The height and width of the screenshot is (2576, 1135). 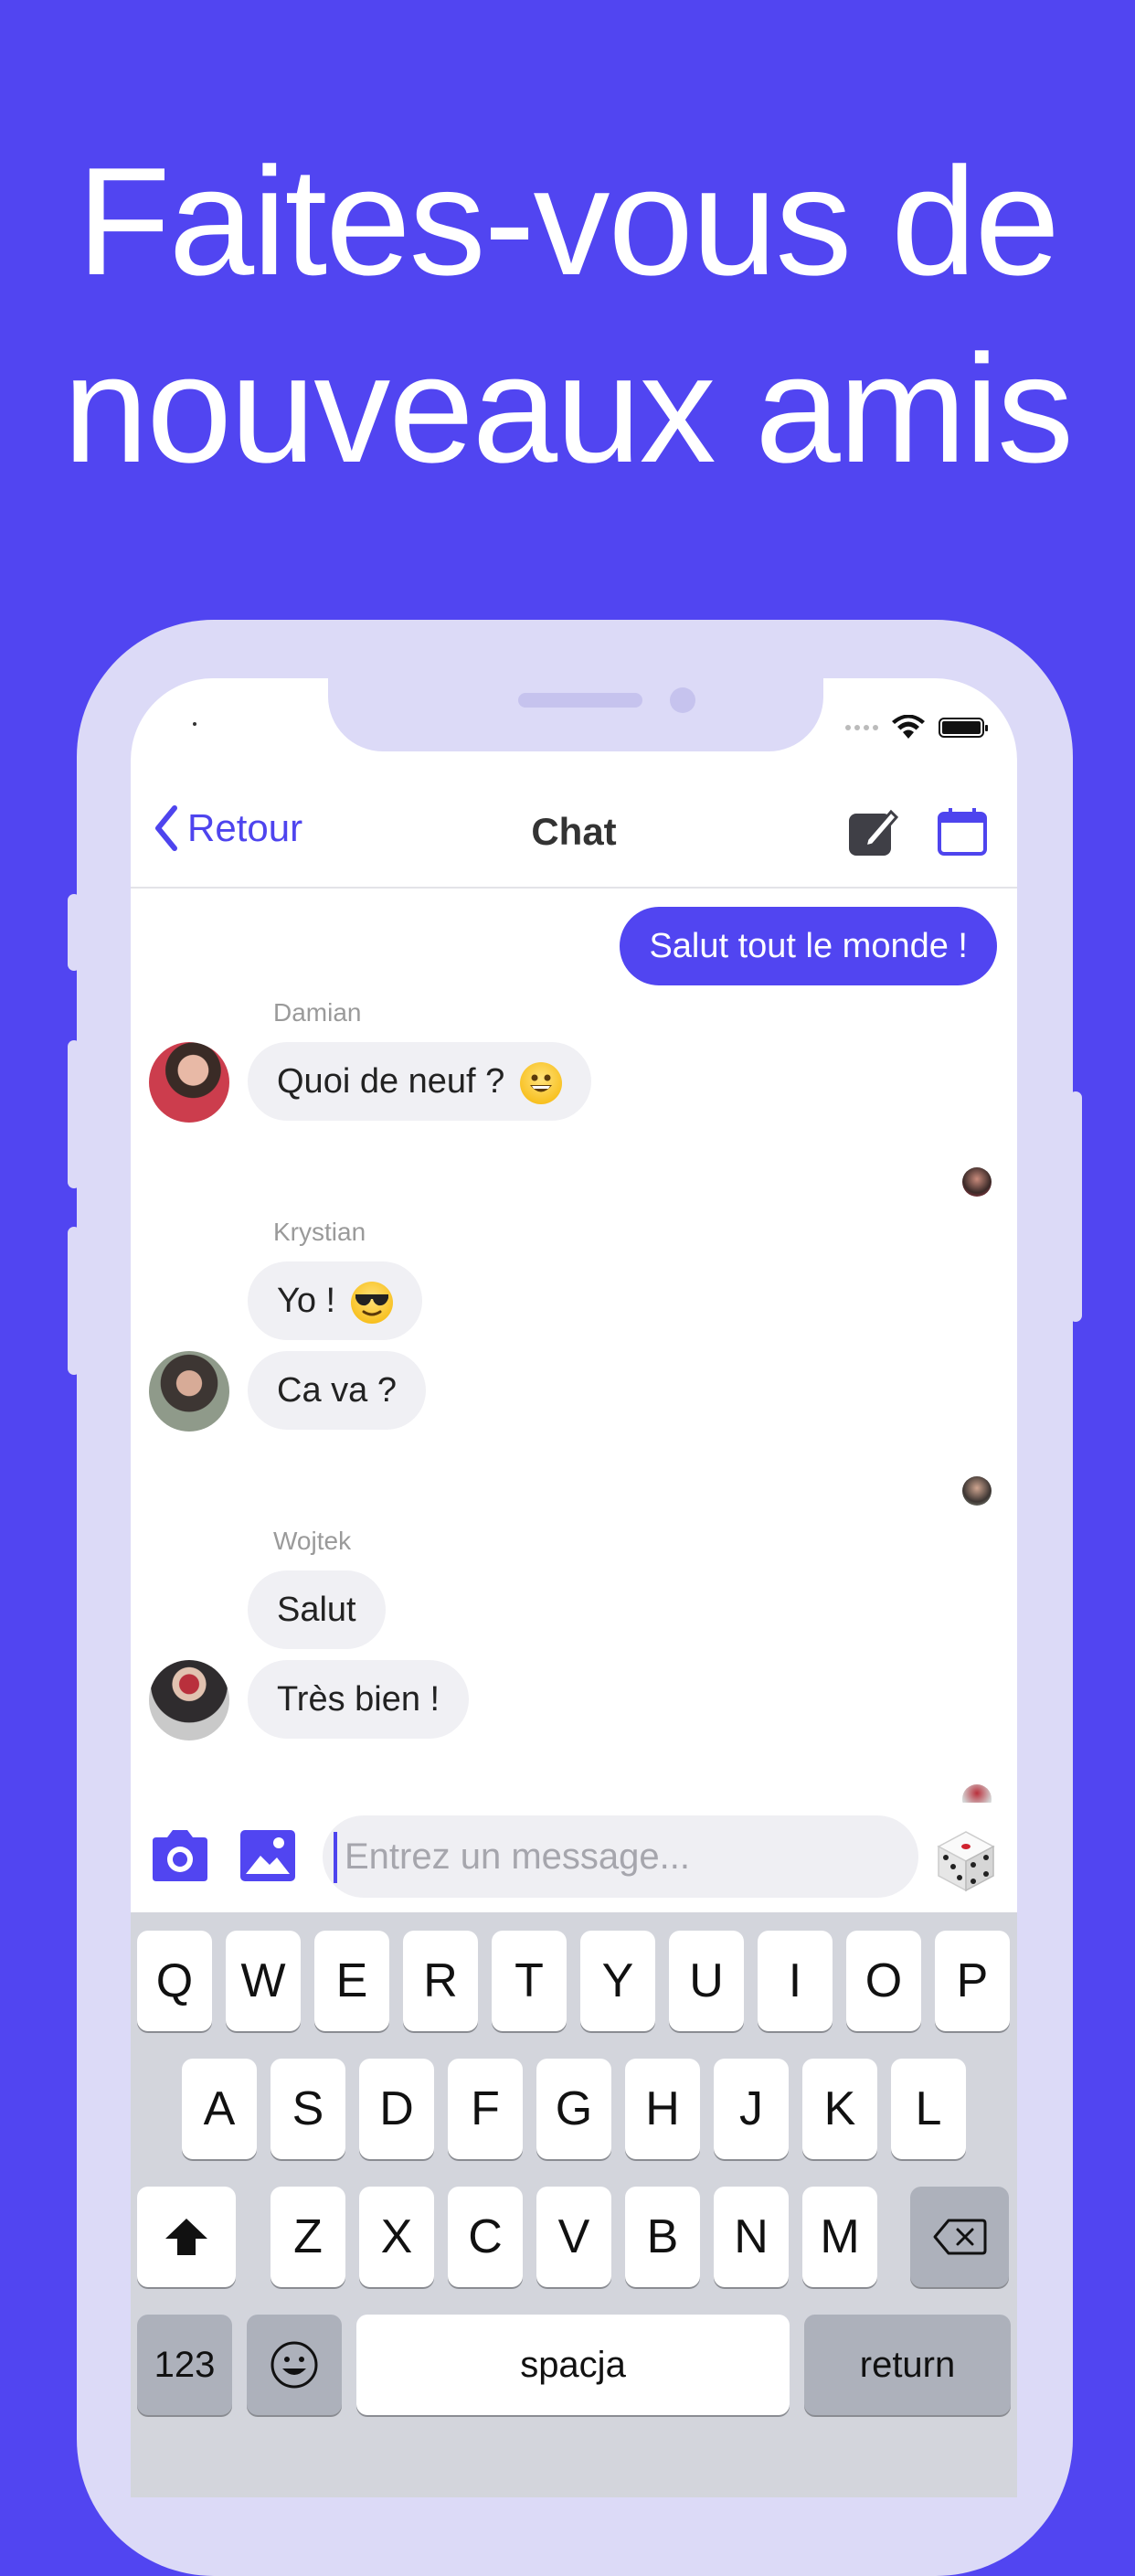 What do you see at coordinates (861, 727) in the screenshot?
I see `signal-icon` at bounding box center [861, 727].